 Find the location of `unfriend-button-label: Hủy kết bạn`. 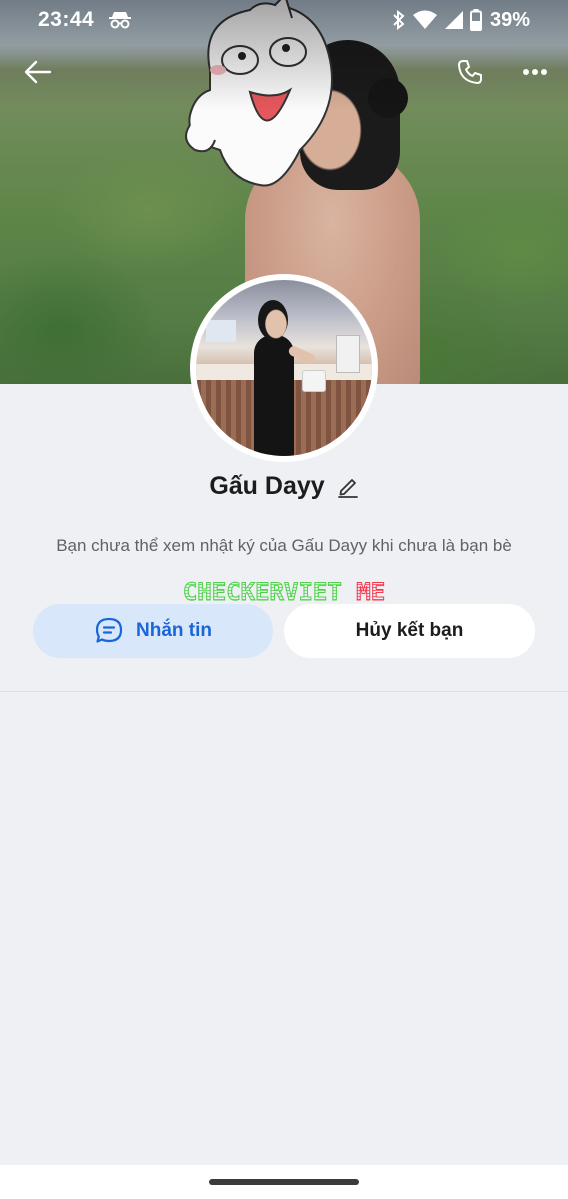

unfriend-button-label: Hủy kết bạn is located at coordinates (409, 630).